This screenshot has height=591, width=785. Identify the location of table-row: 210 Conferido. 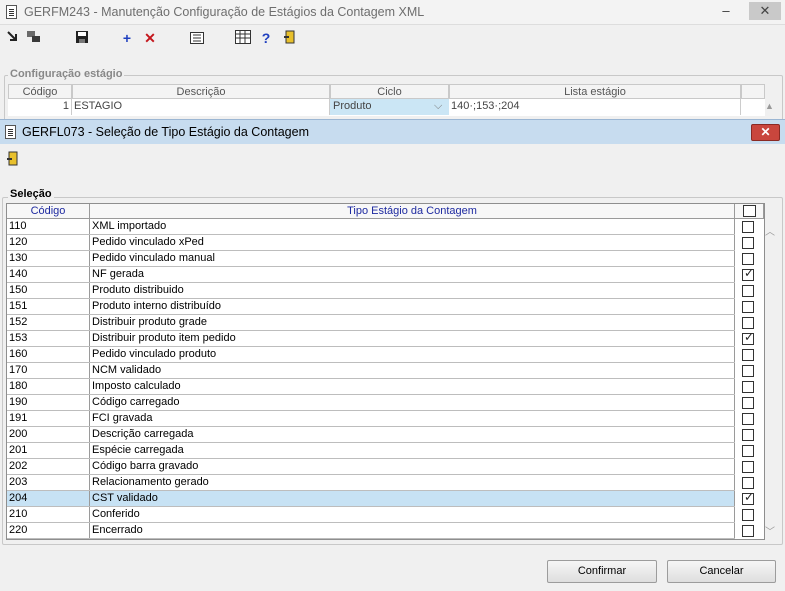
(371, 515).